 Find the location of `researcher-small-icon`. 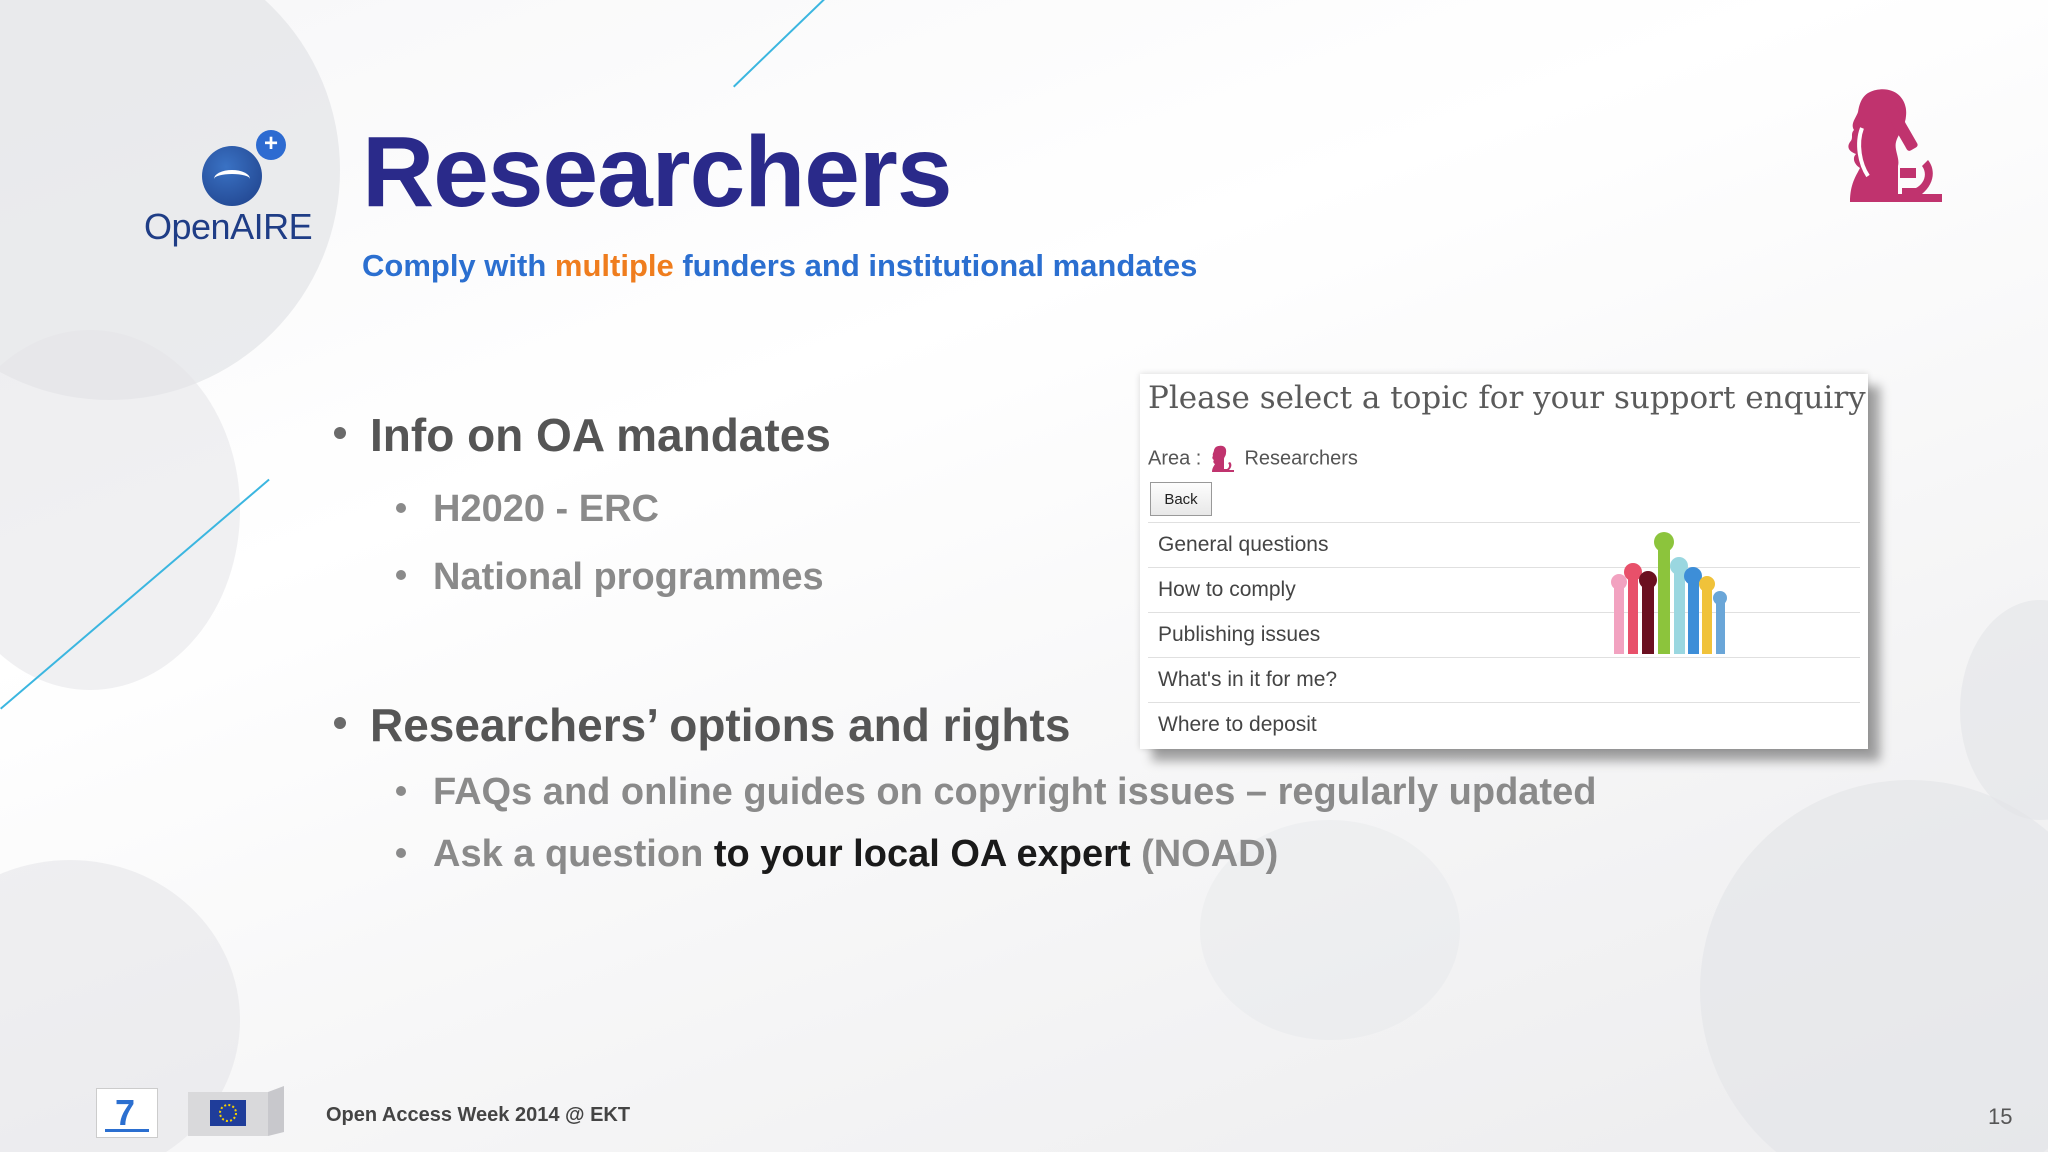

researcher-small-icon is located at coordinates (1222, 458).